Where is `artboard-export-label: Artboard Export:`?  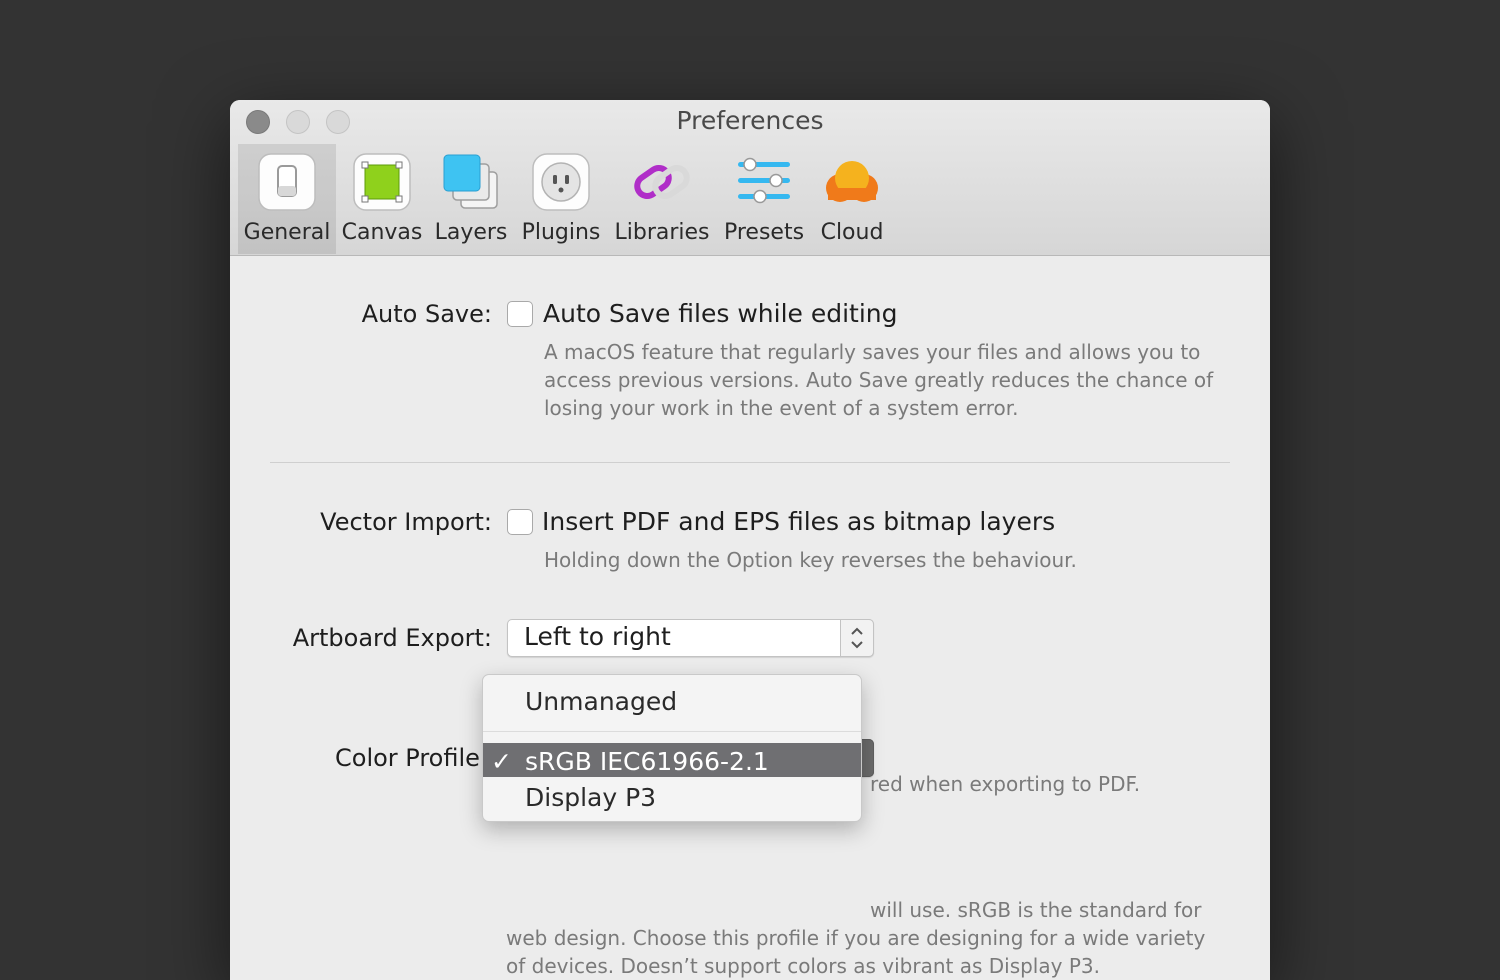 artboard-export-label: Artboard Export: is located at coordinates (392, 638).